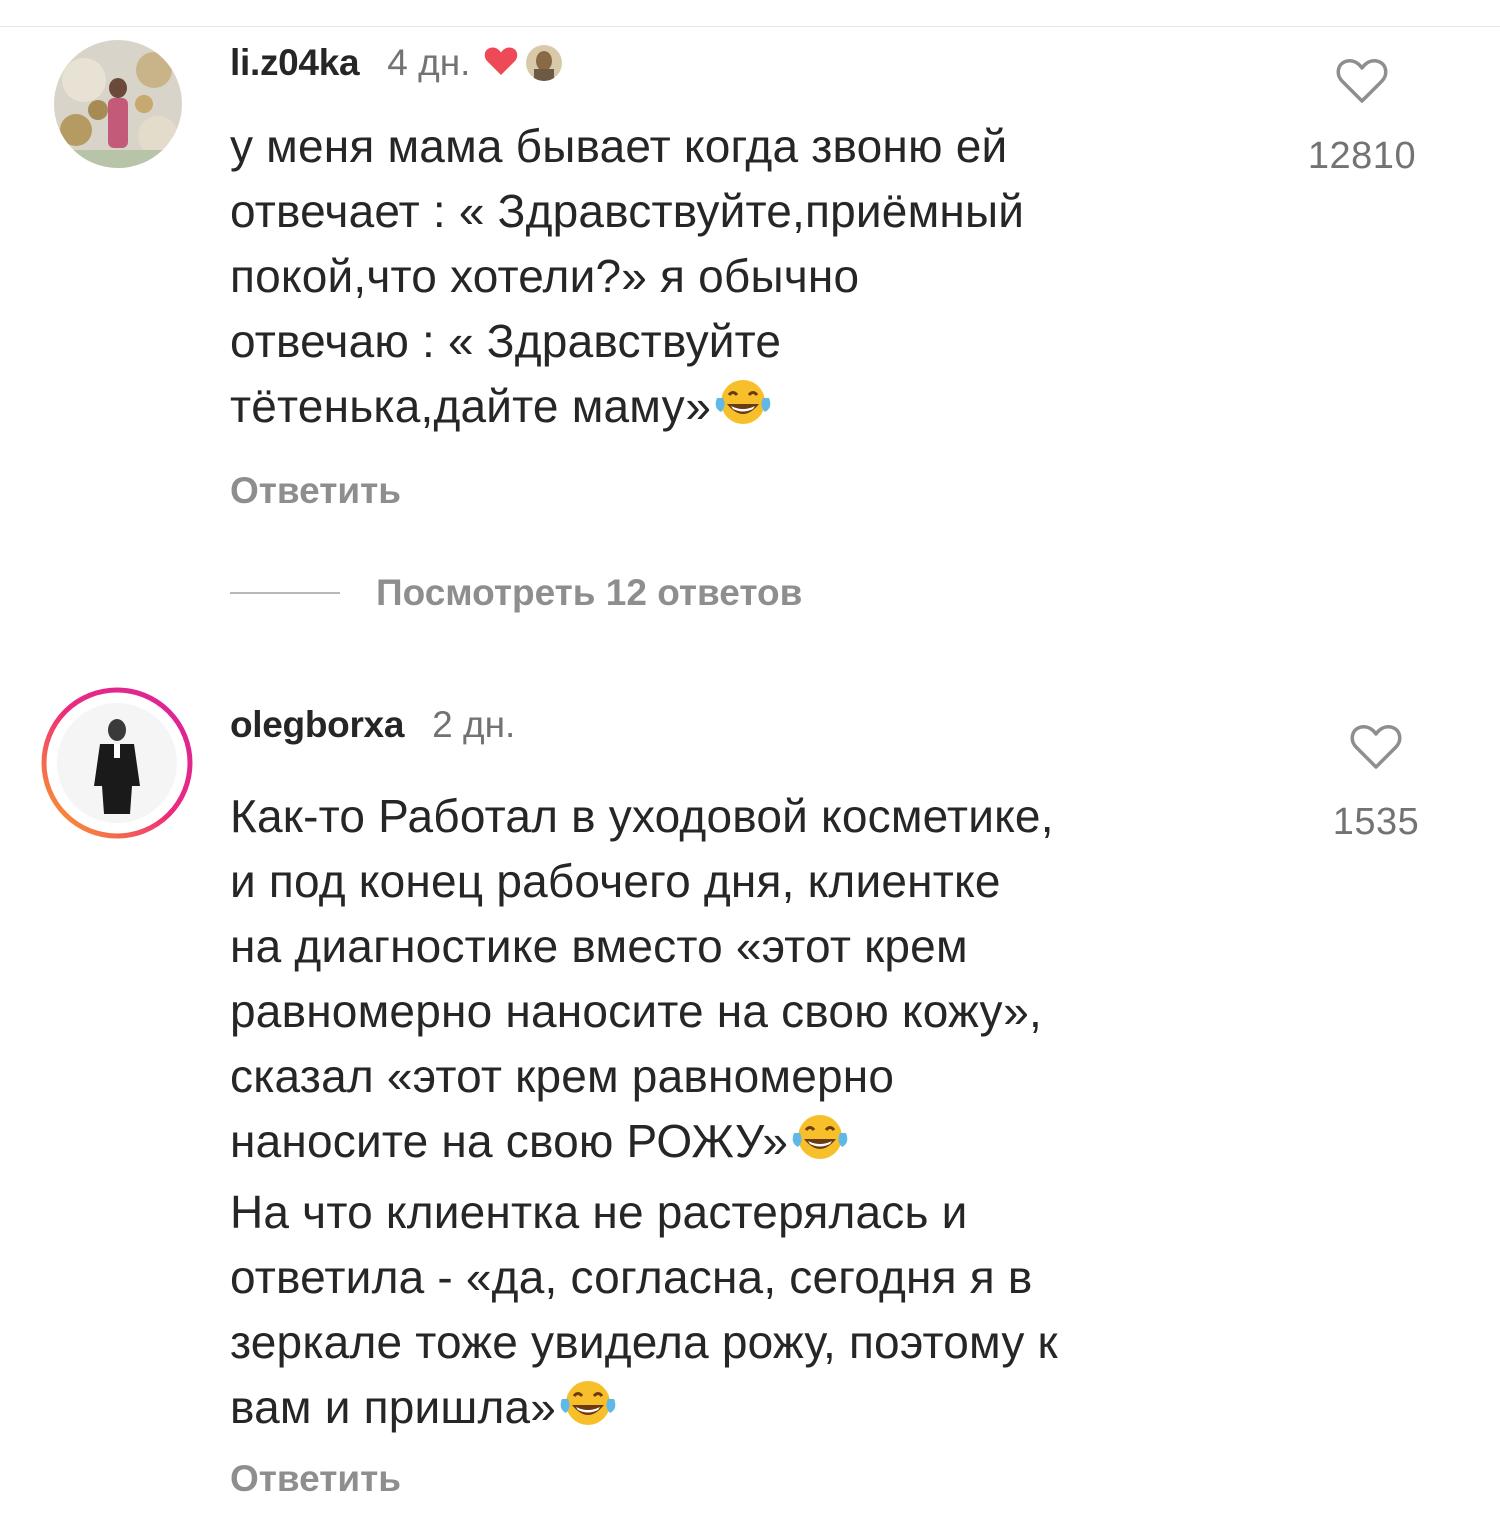 The image size is (1500, 1539). I want to click on top-divider, so click(750, 26).